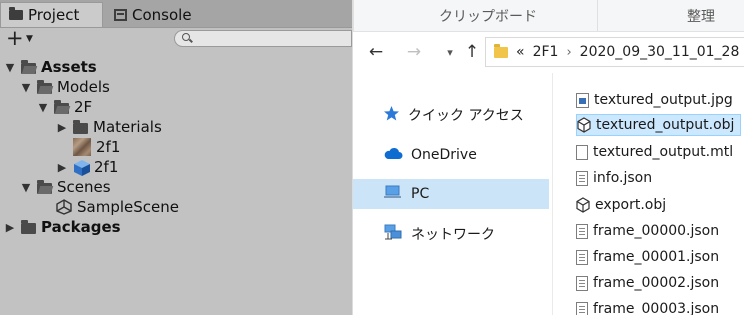  I want to click on nav-item-label: PC, so click(420, 194).